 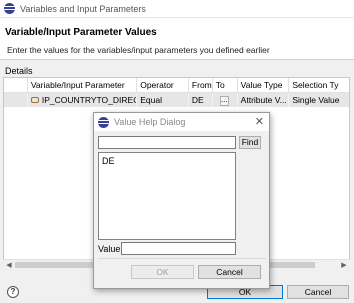 I want to click on close-icon: ✕, so click(x=259, y=121).